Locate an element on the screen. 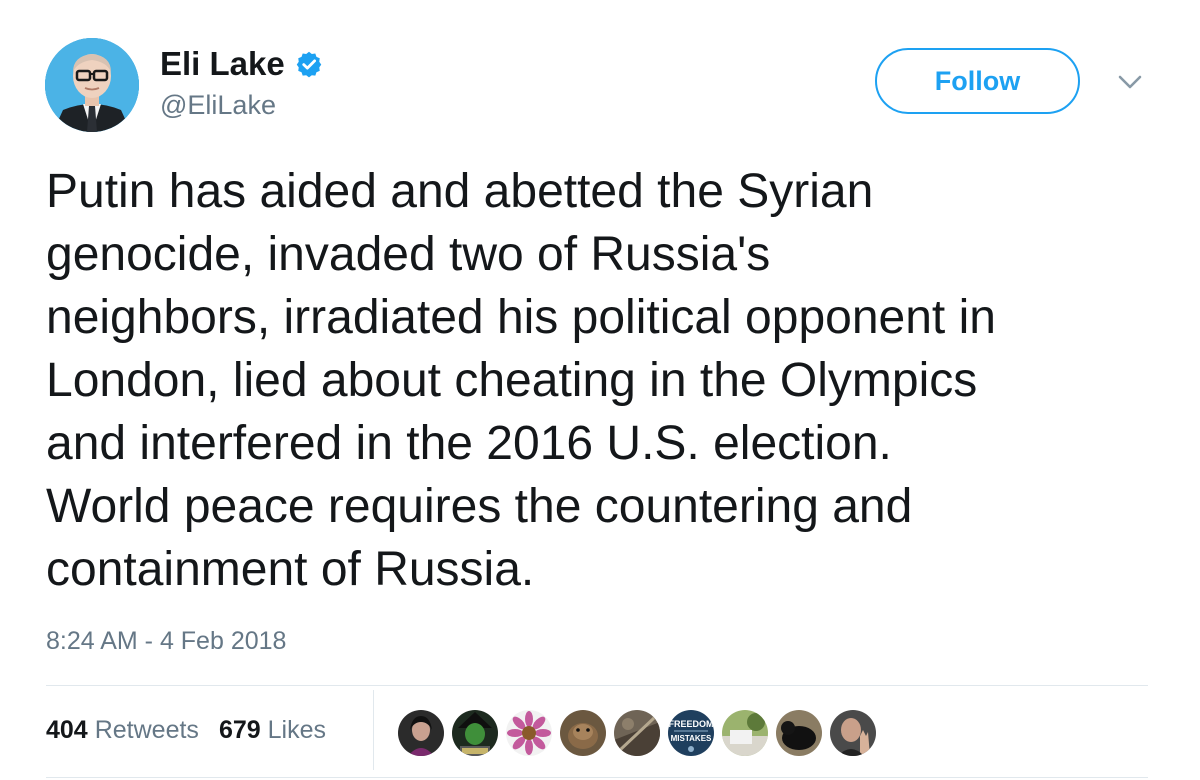 This screenshot has height=780, width=1200. avatar-photo is located at coordinates (92, 85).